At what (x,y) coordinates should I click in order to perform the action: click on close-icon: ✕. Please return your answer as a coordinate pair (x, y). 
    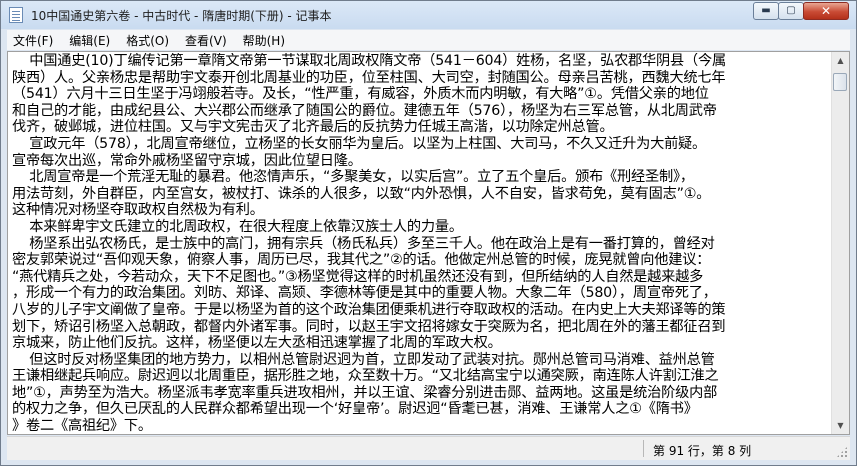
    Looking at the image, I should click on (826, 11).